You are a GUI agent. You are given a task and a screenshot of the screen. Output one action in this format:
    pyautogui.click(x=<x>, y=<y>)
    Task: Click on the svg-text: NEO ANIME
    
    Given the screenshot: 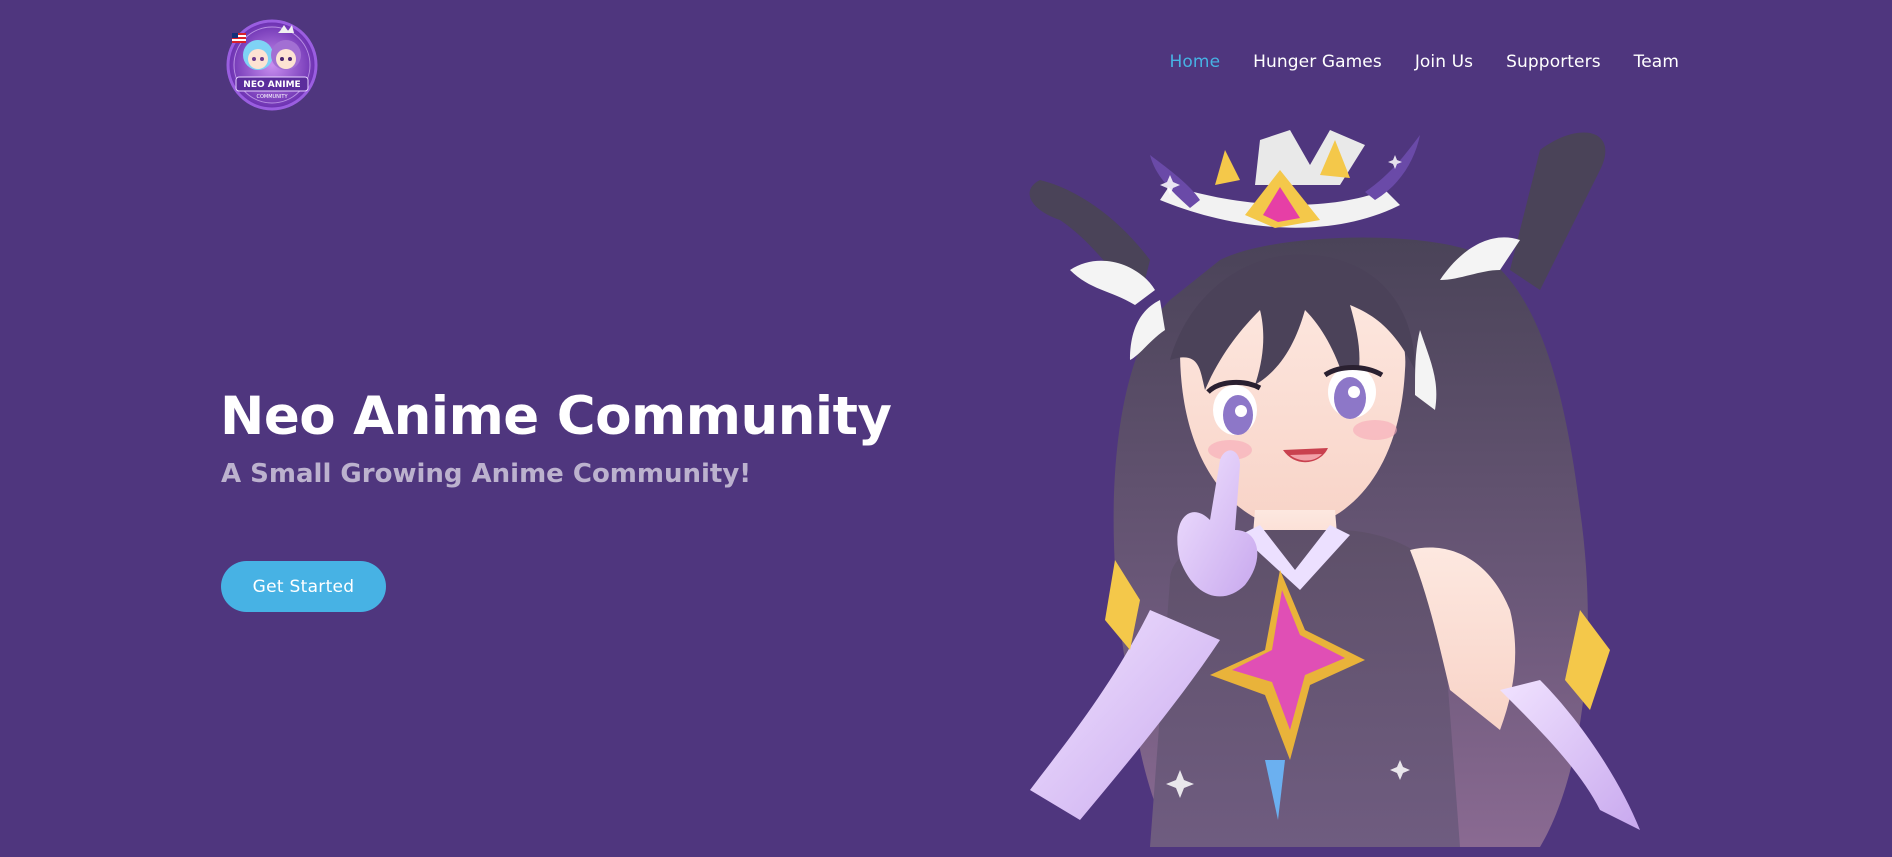 What is the action you would take?
    pyautogui.click(x=271, y=85)
    